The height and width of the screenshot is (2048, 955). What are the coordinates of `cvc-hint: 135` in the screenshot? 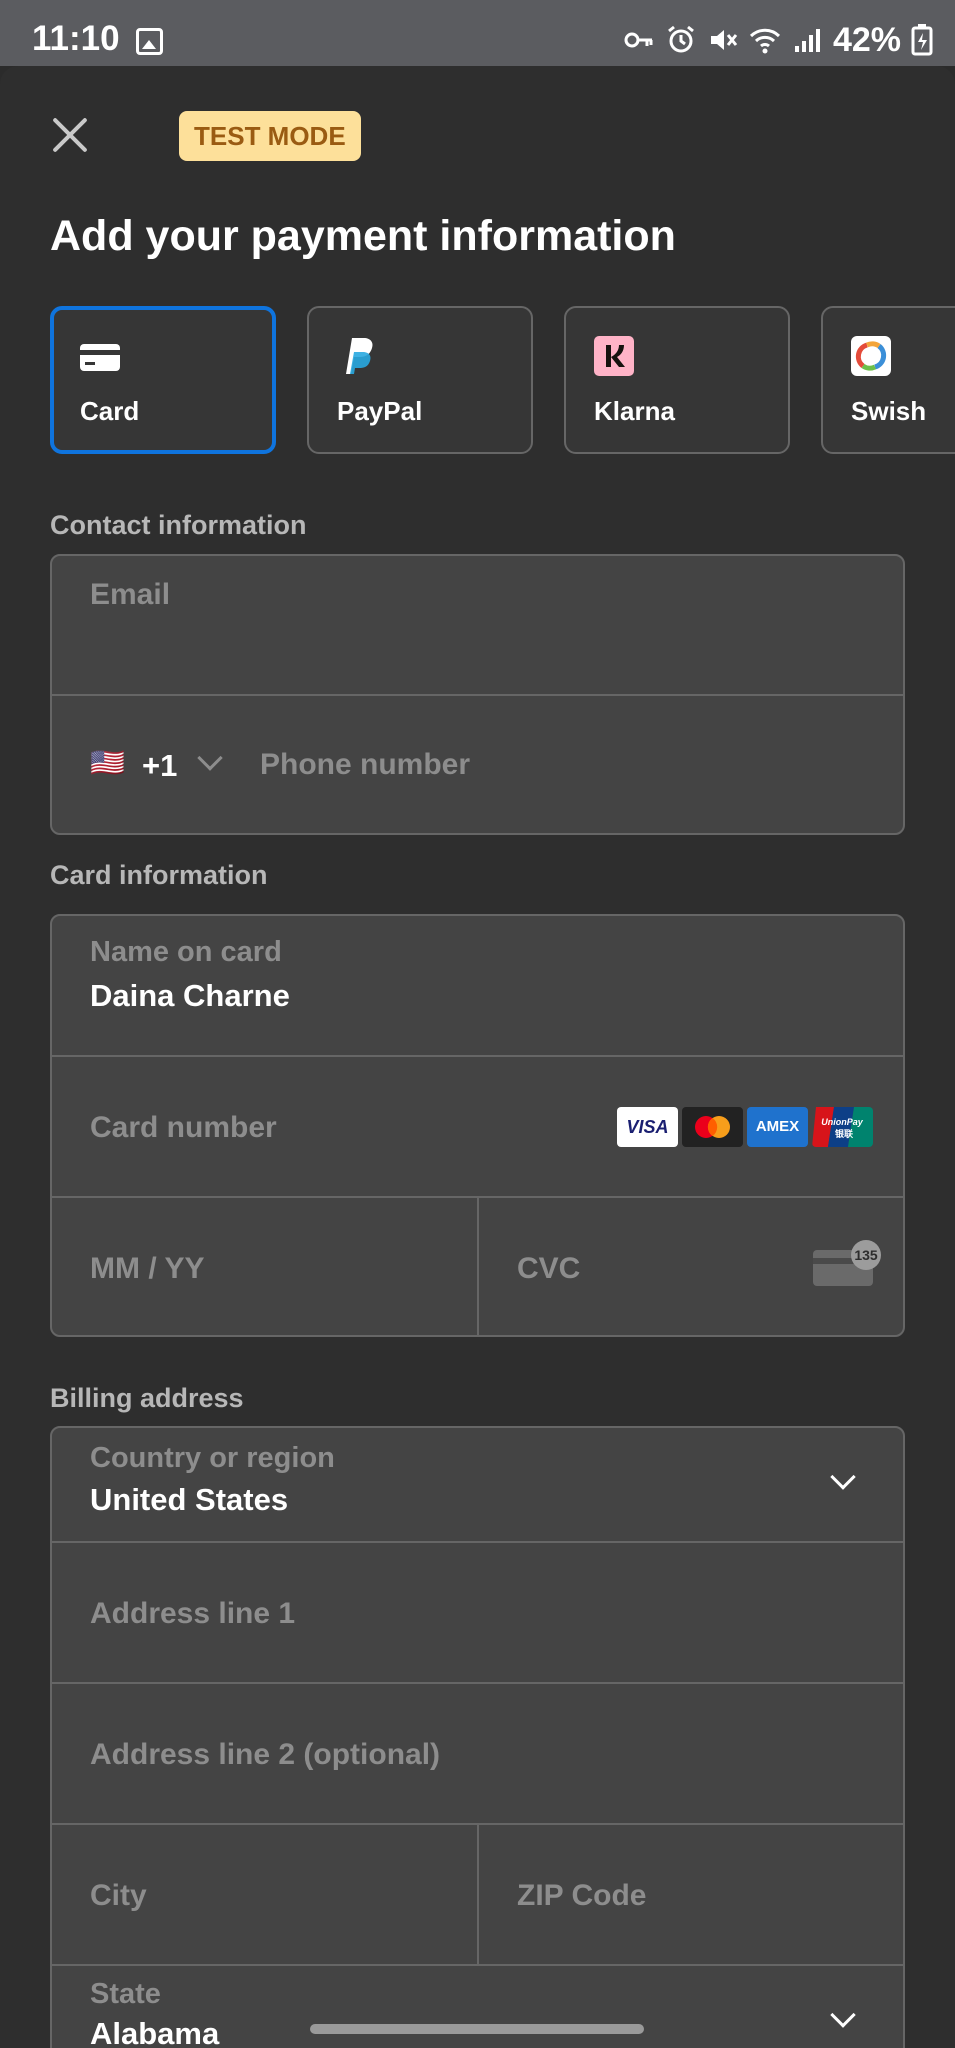 It's located at (866, 1255).